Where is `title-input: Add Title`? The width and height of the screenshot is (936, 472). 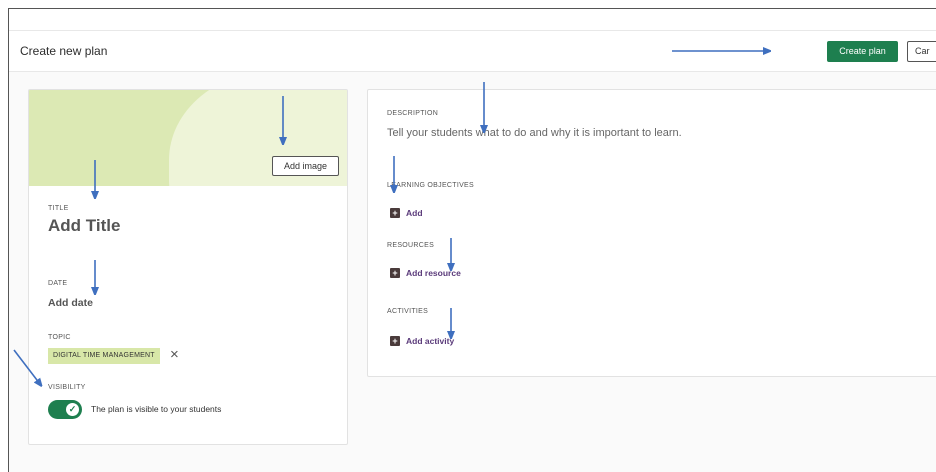 title-input: Add Title is located at coordinates (84, 226).